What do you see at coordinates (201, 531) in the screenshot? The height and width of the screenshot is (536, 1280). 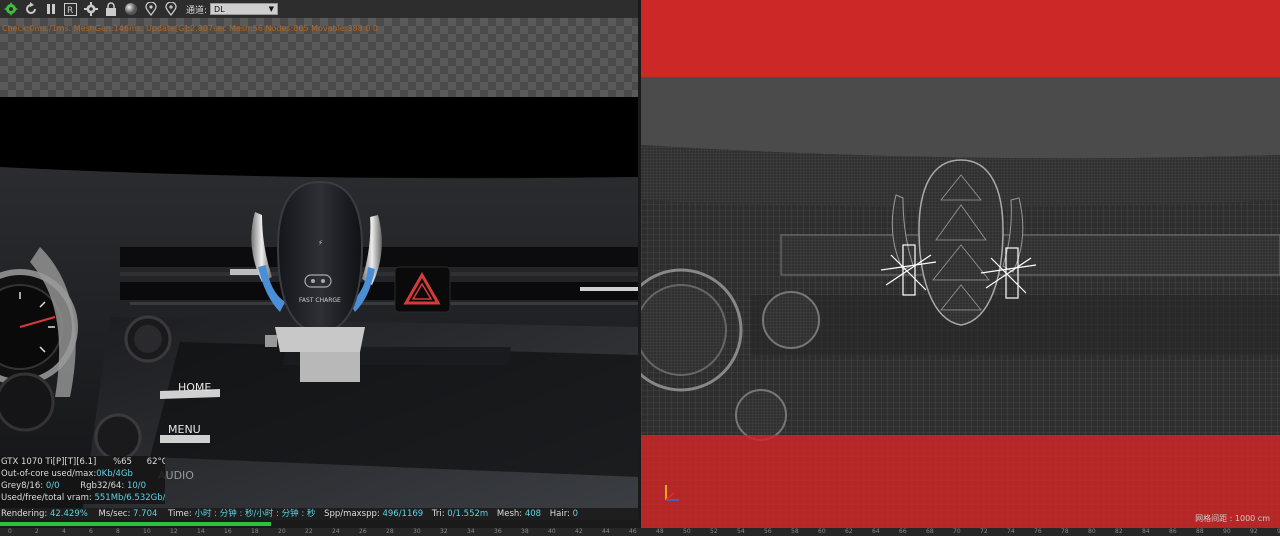 I see `ruler-tick: 14` at bounding box center [201, 531].